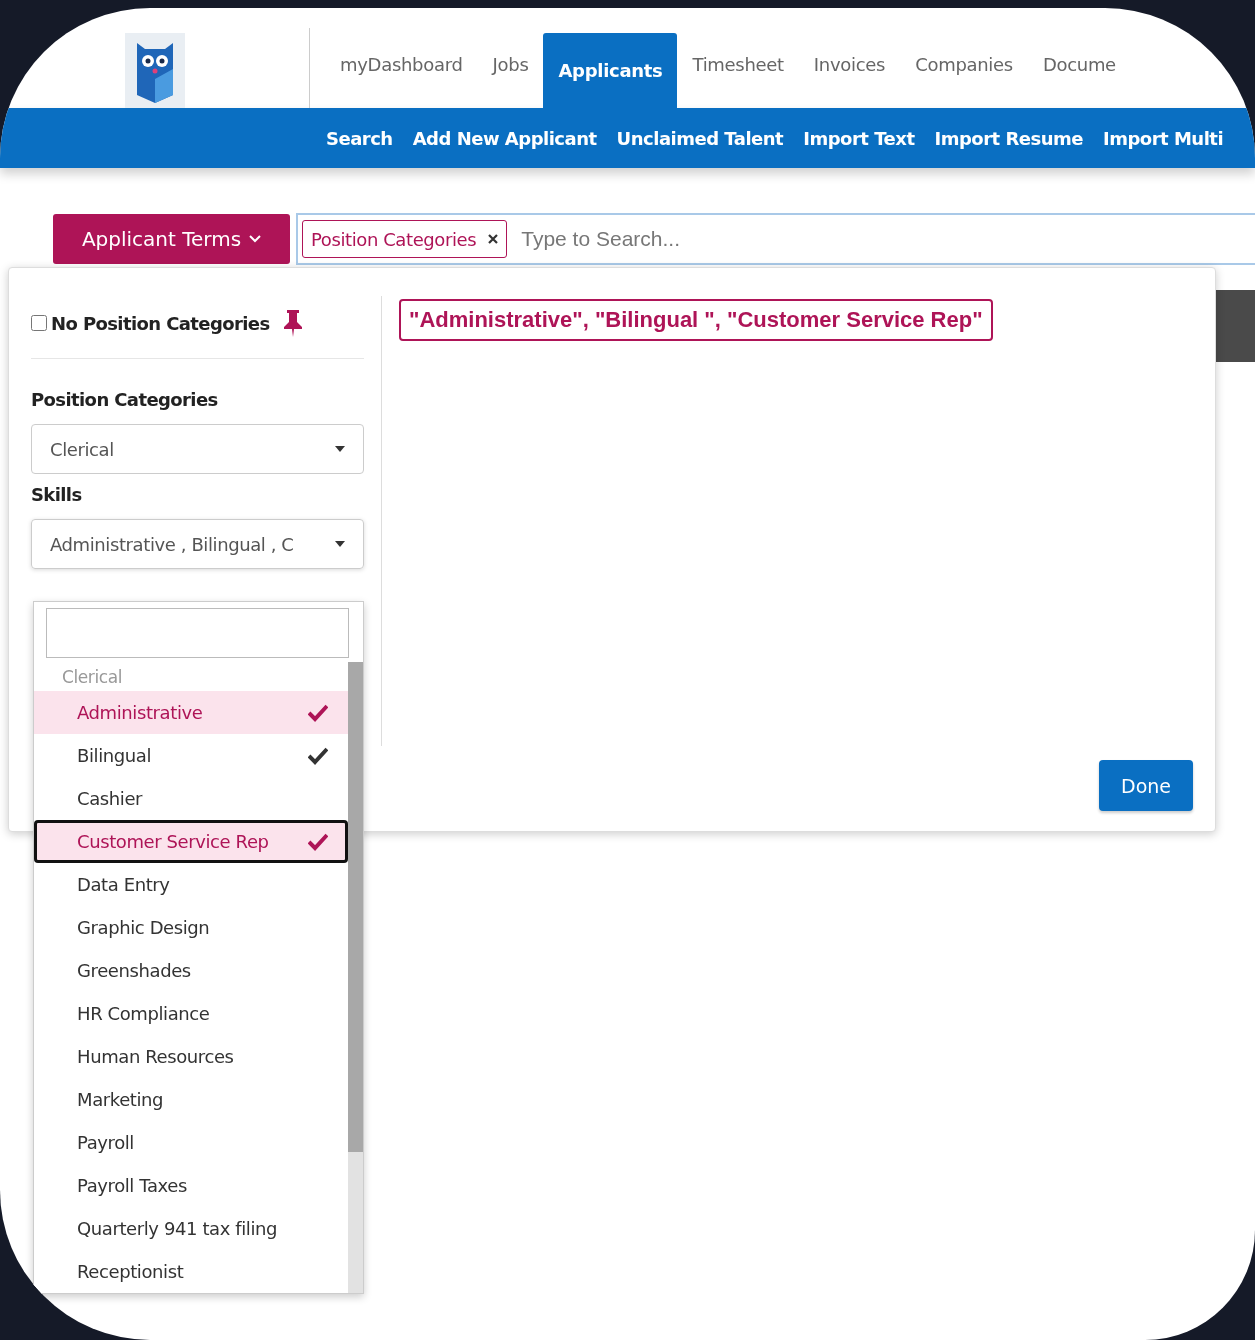  What do you see at coordinates (191, 1271) in the screenshot?
I see `dropdown-option: Receptionist` at bounding box center [191, 1271].